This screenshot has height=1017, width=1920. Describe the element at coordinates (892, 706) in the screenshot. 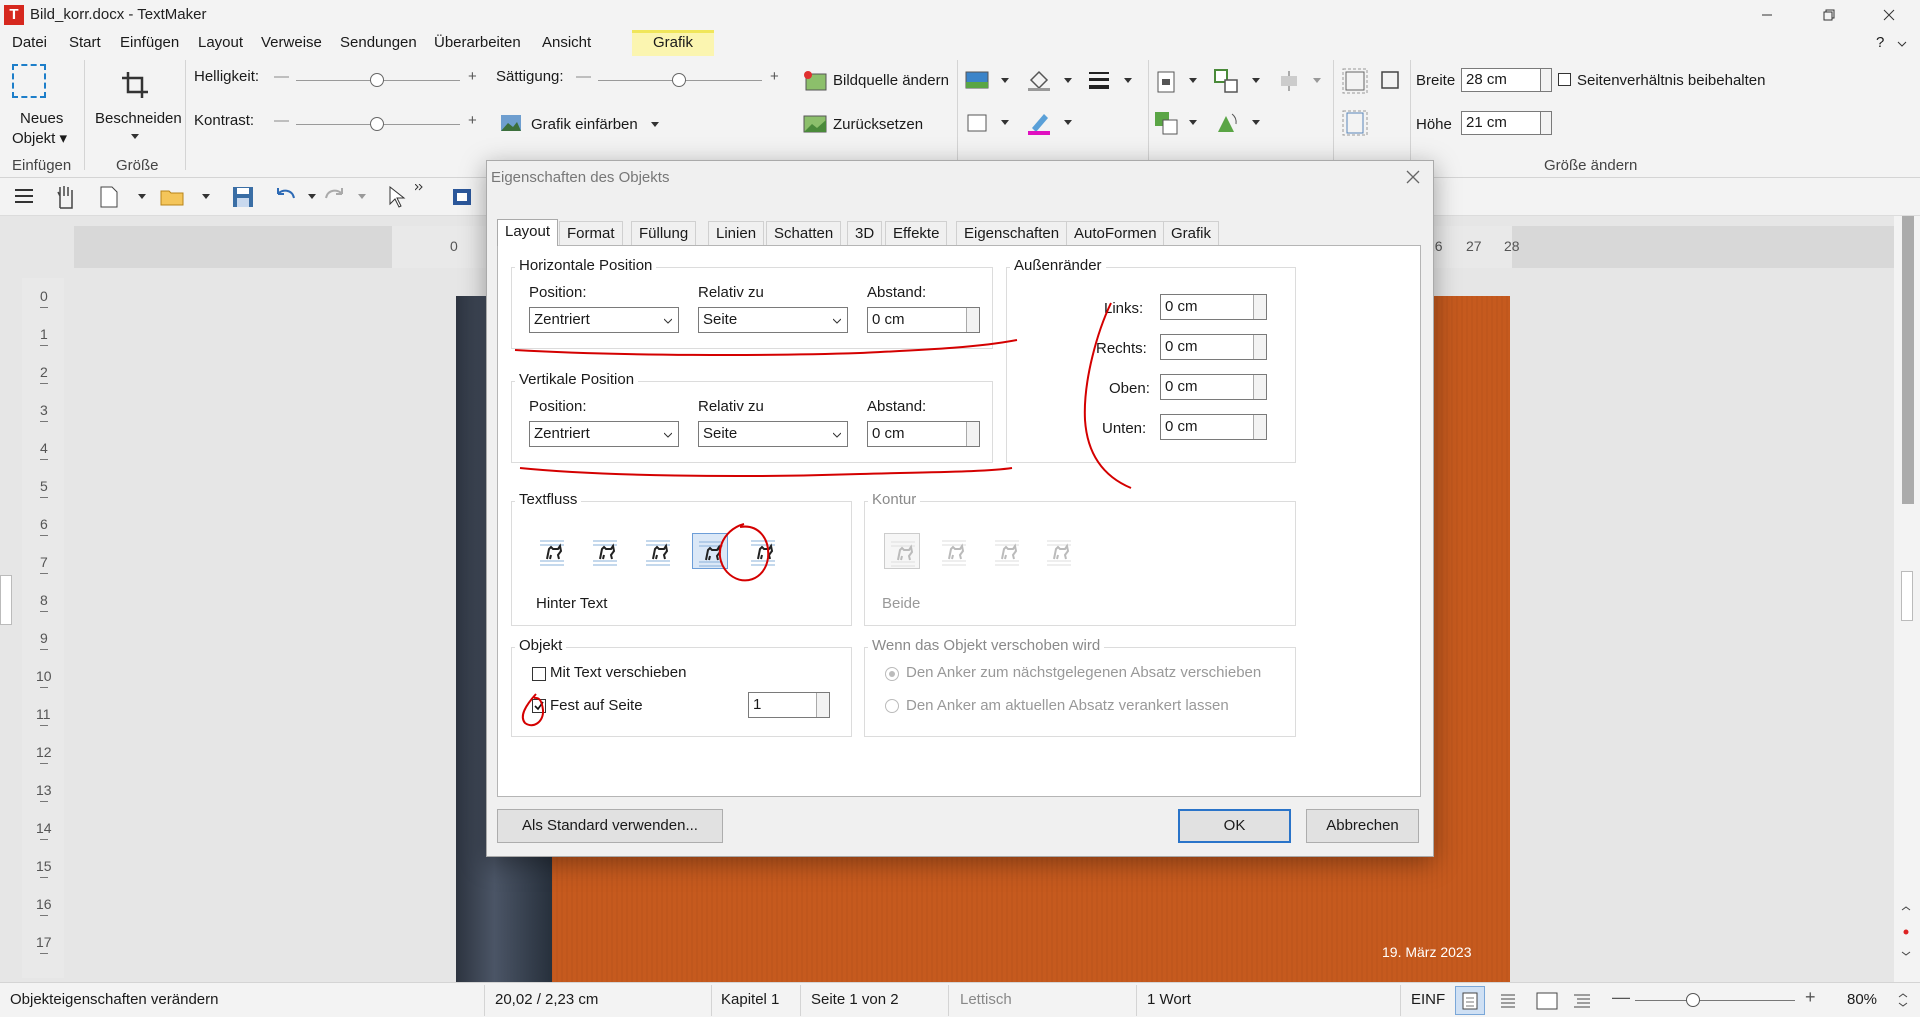

I see `anchor-keep-radio` at that location.